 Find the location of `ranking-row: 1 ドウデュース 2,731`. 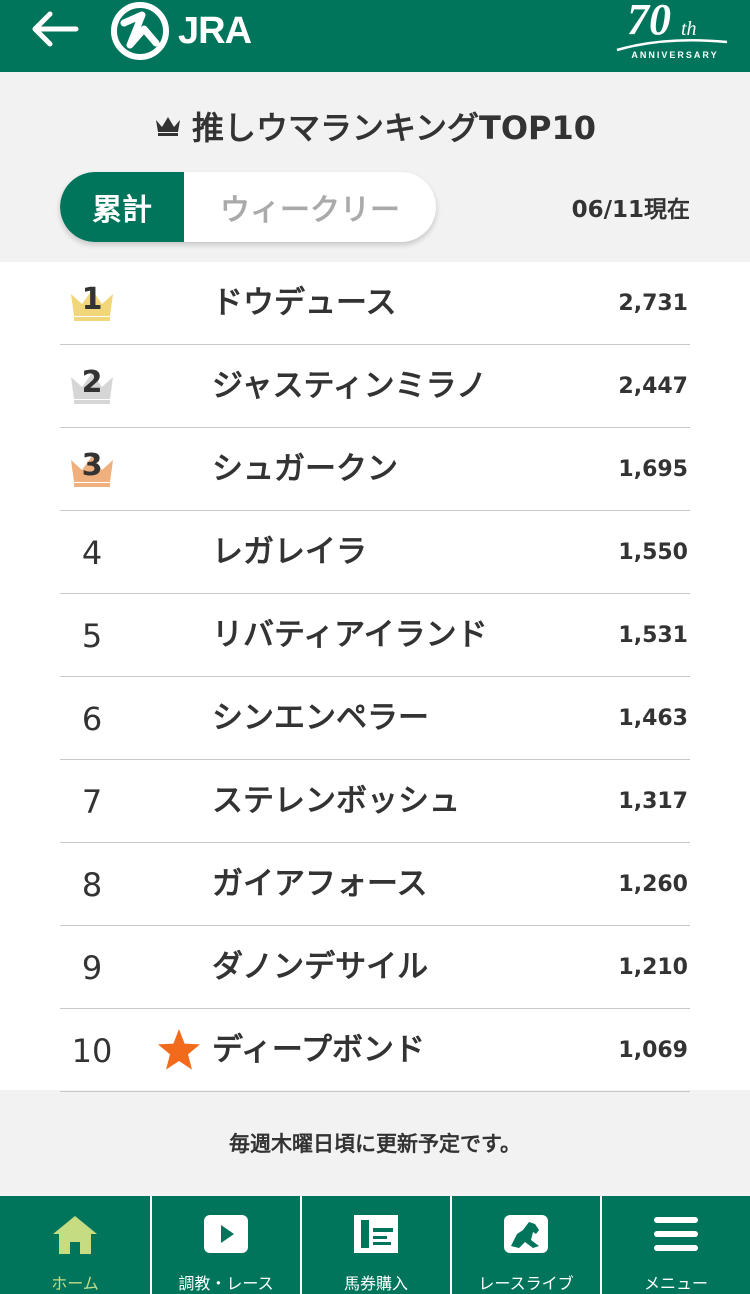

ranking-row: 1 ドウデュース 2,731 is located at coordinates (375, 303).